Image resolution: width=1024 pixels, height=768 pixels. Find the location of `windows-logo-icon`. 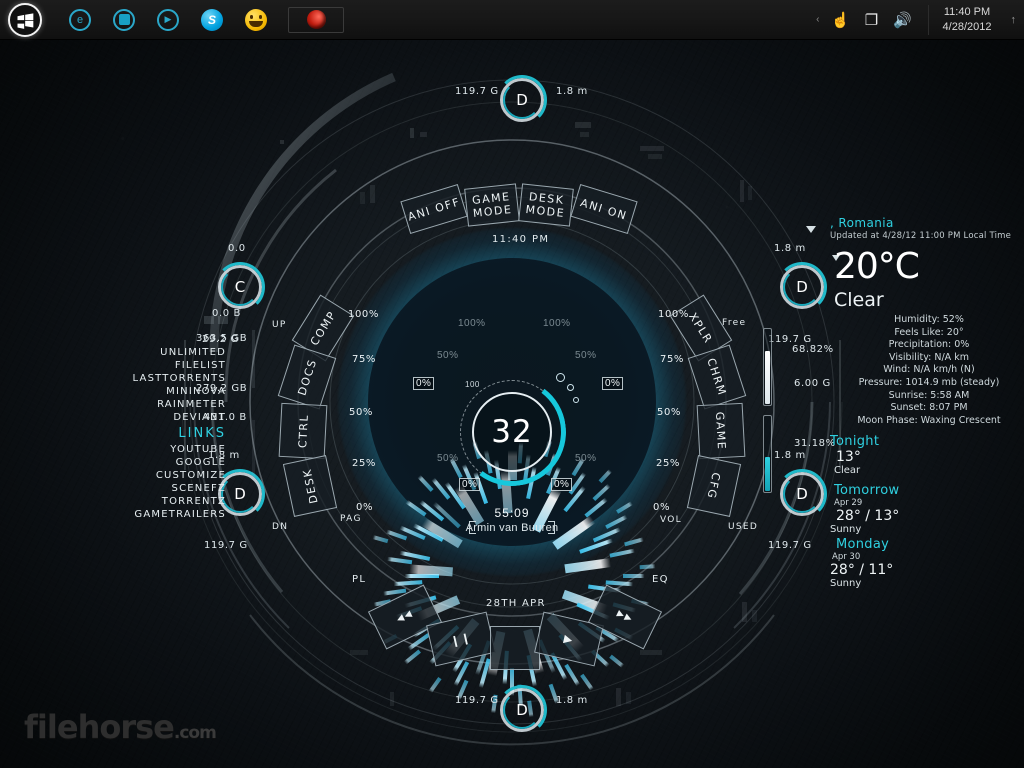

windows-logo-icon is located at coordinates (25, 20).